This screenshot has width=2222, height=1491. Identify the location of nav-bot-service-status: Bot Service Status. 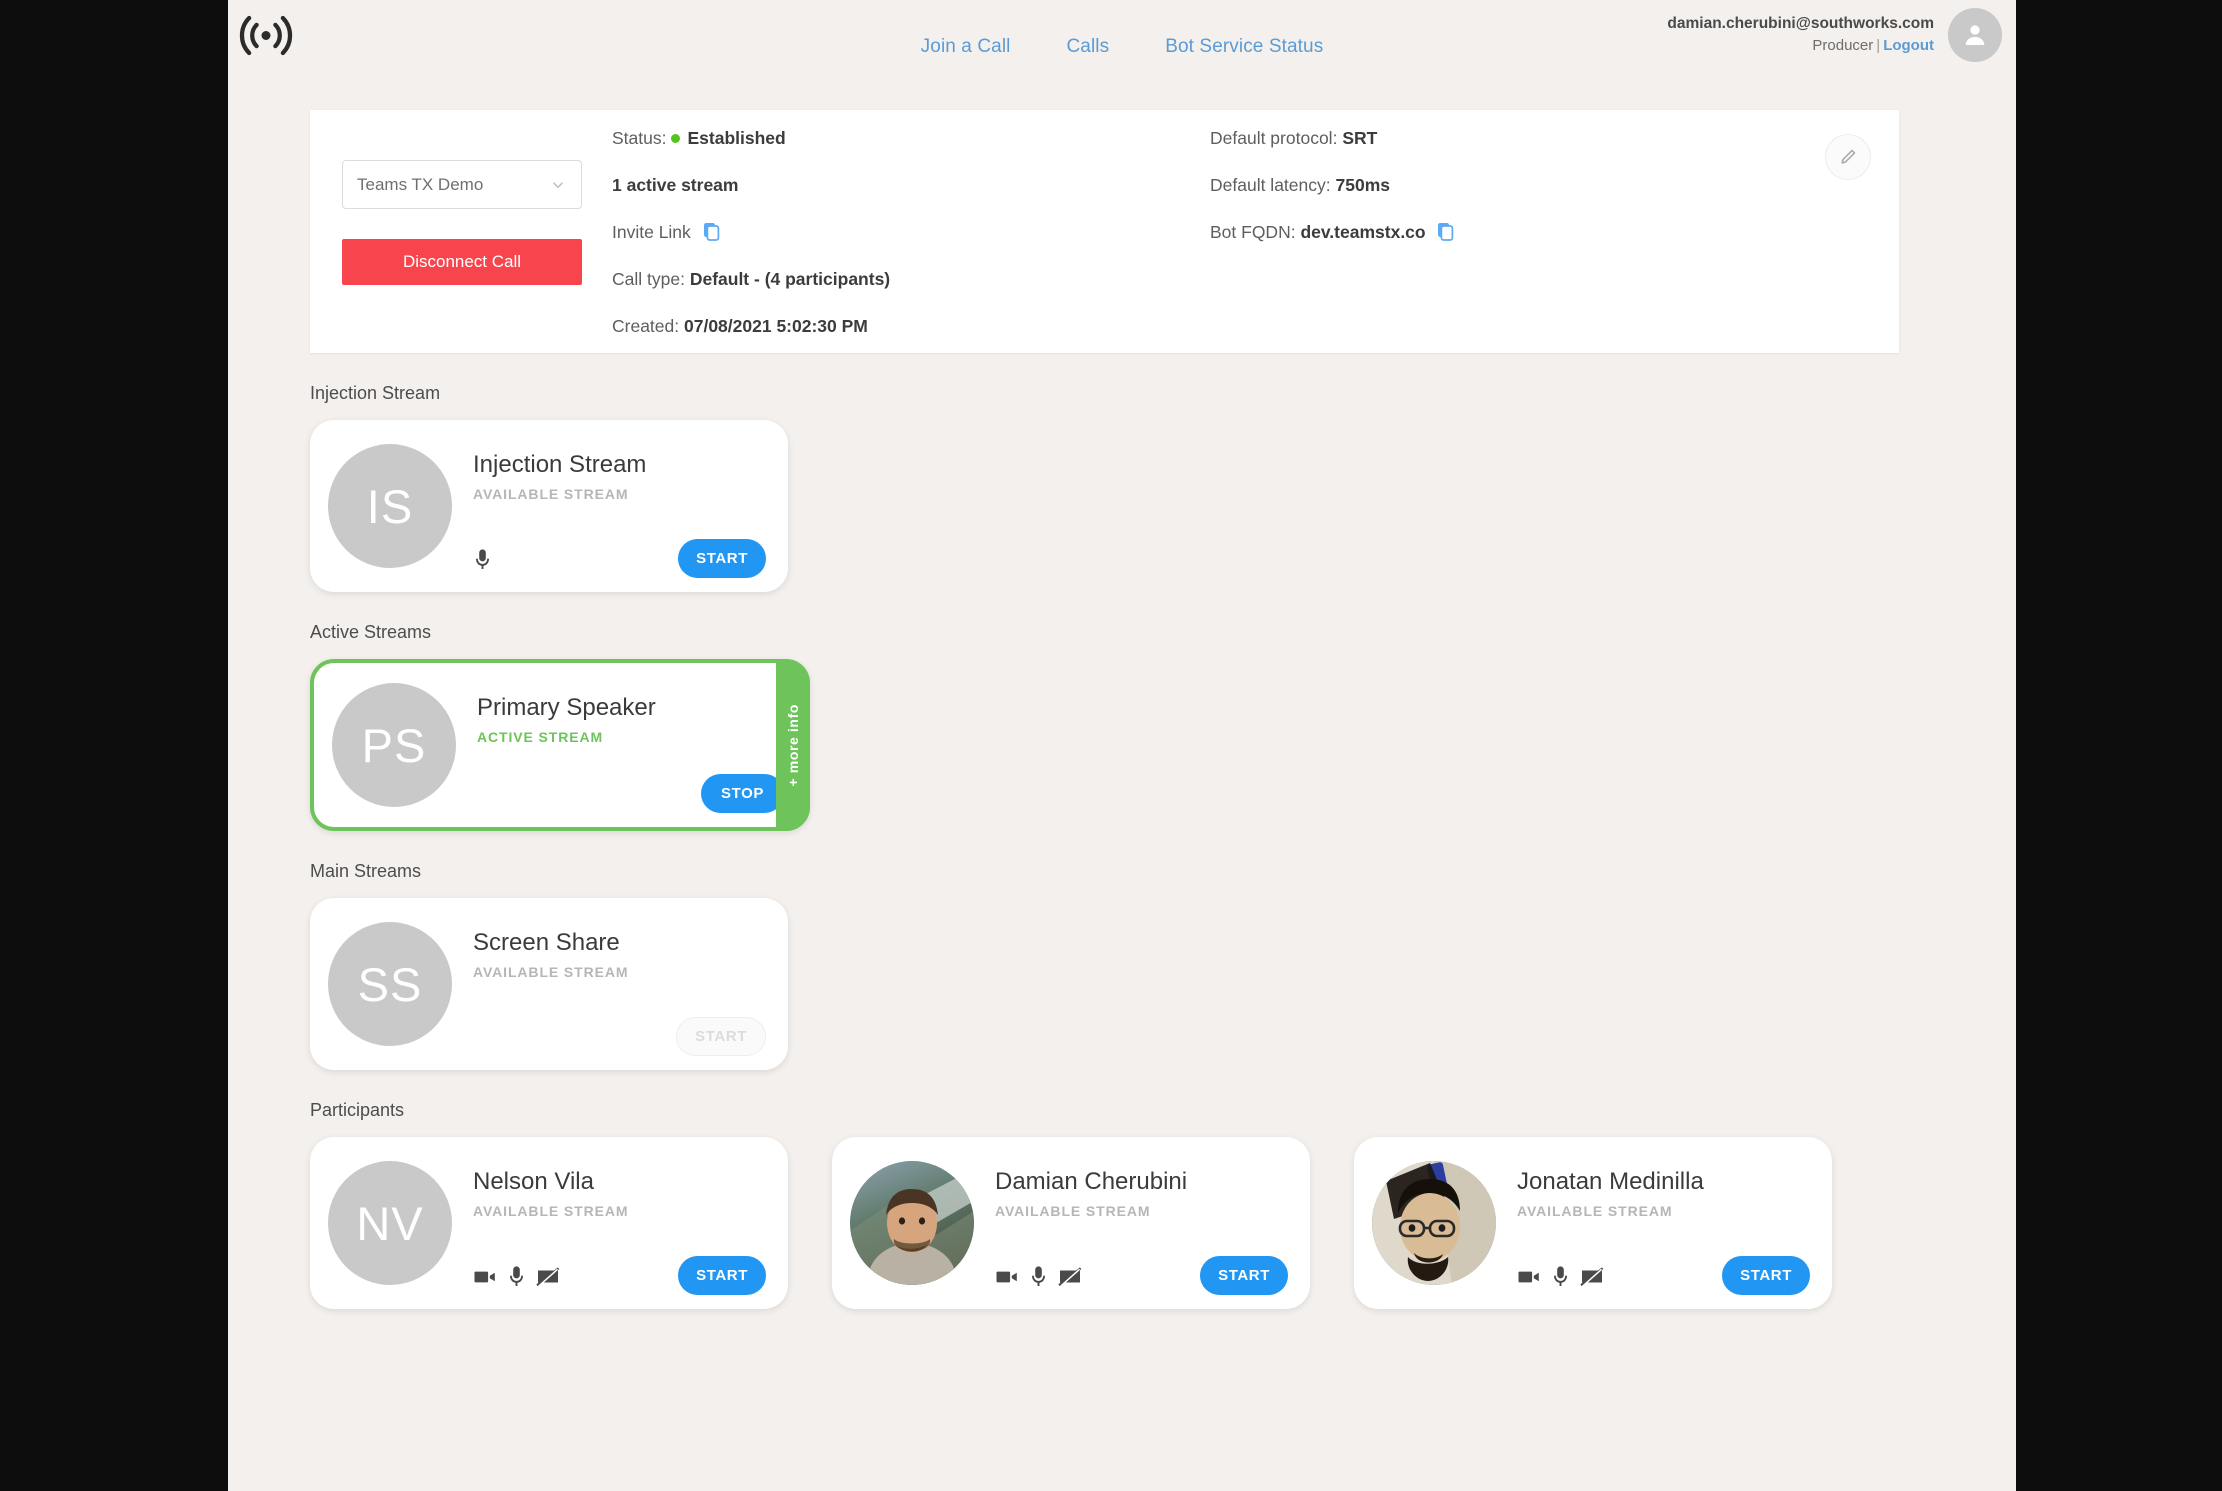
(1244, 47).